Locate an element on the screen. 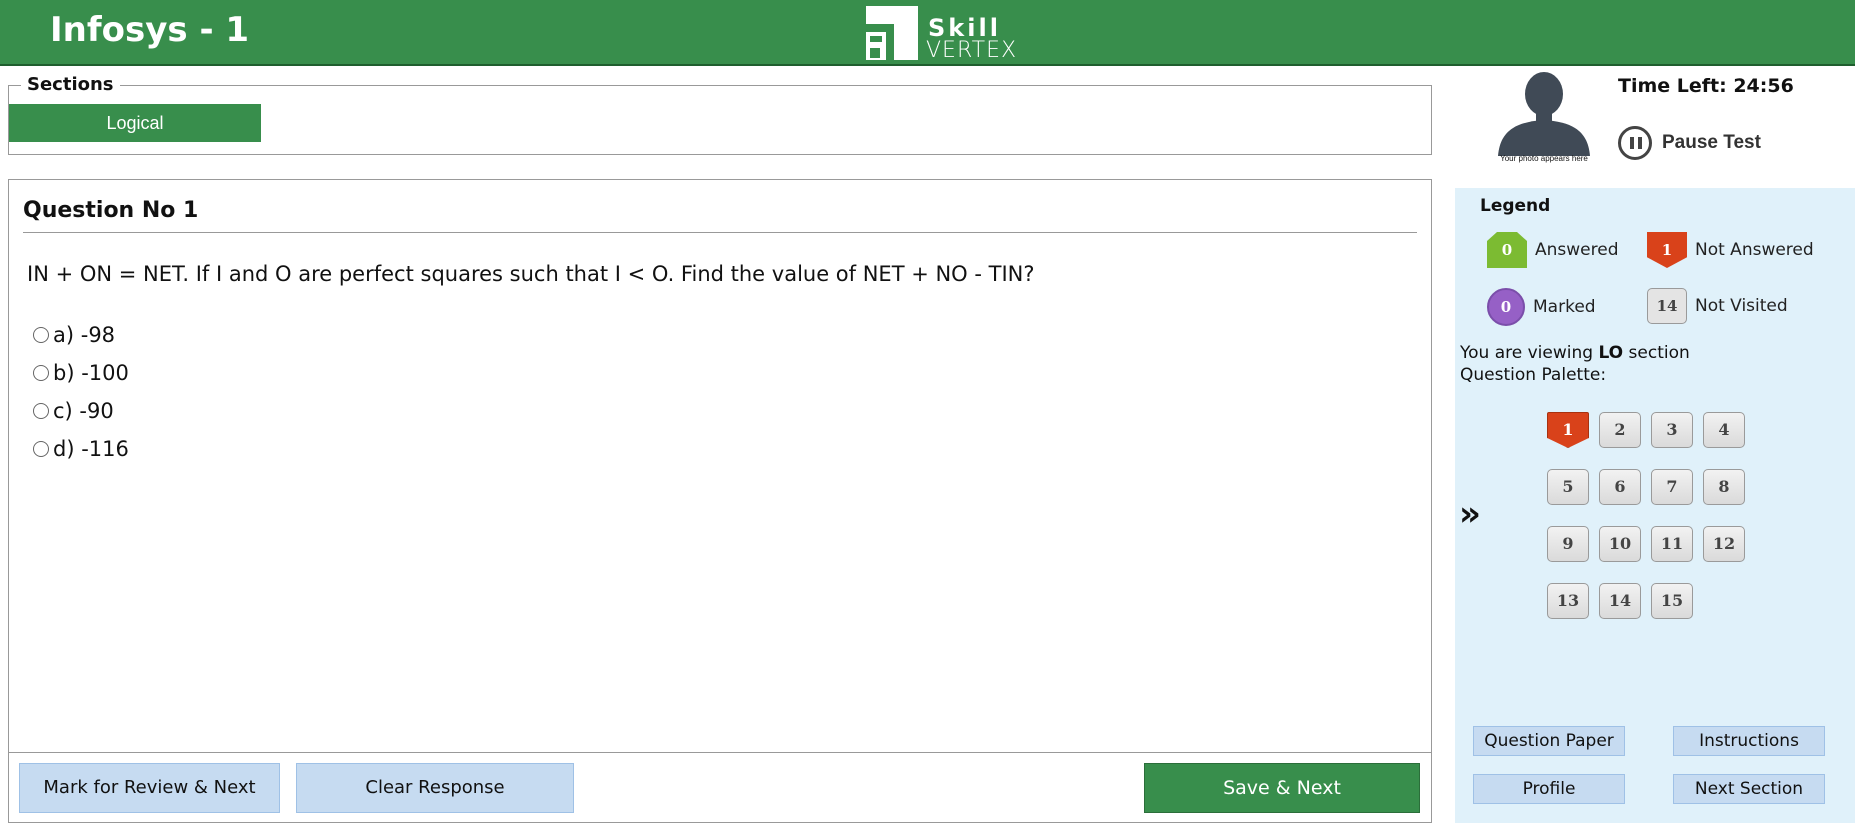  palette-question-2: 2 is located at coordinates (1620, 430).